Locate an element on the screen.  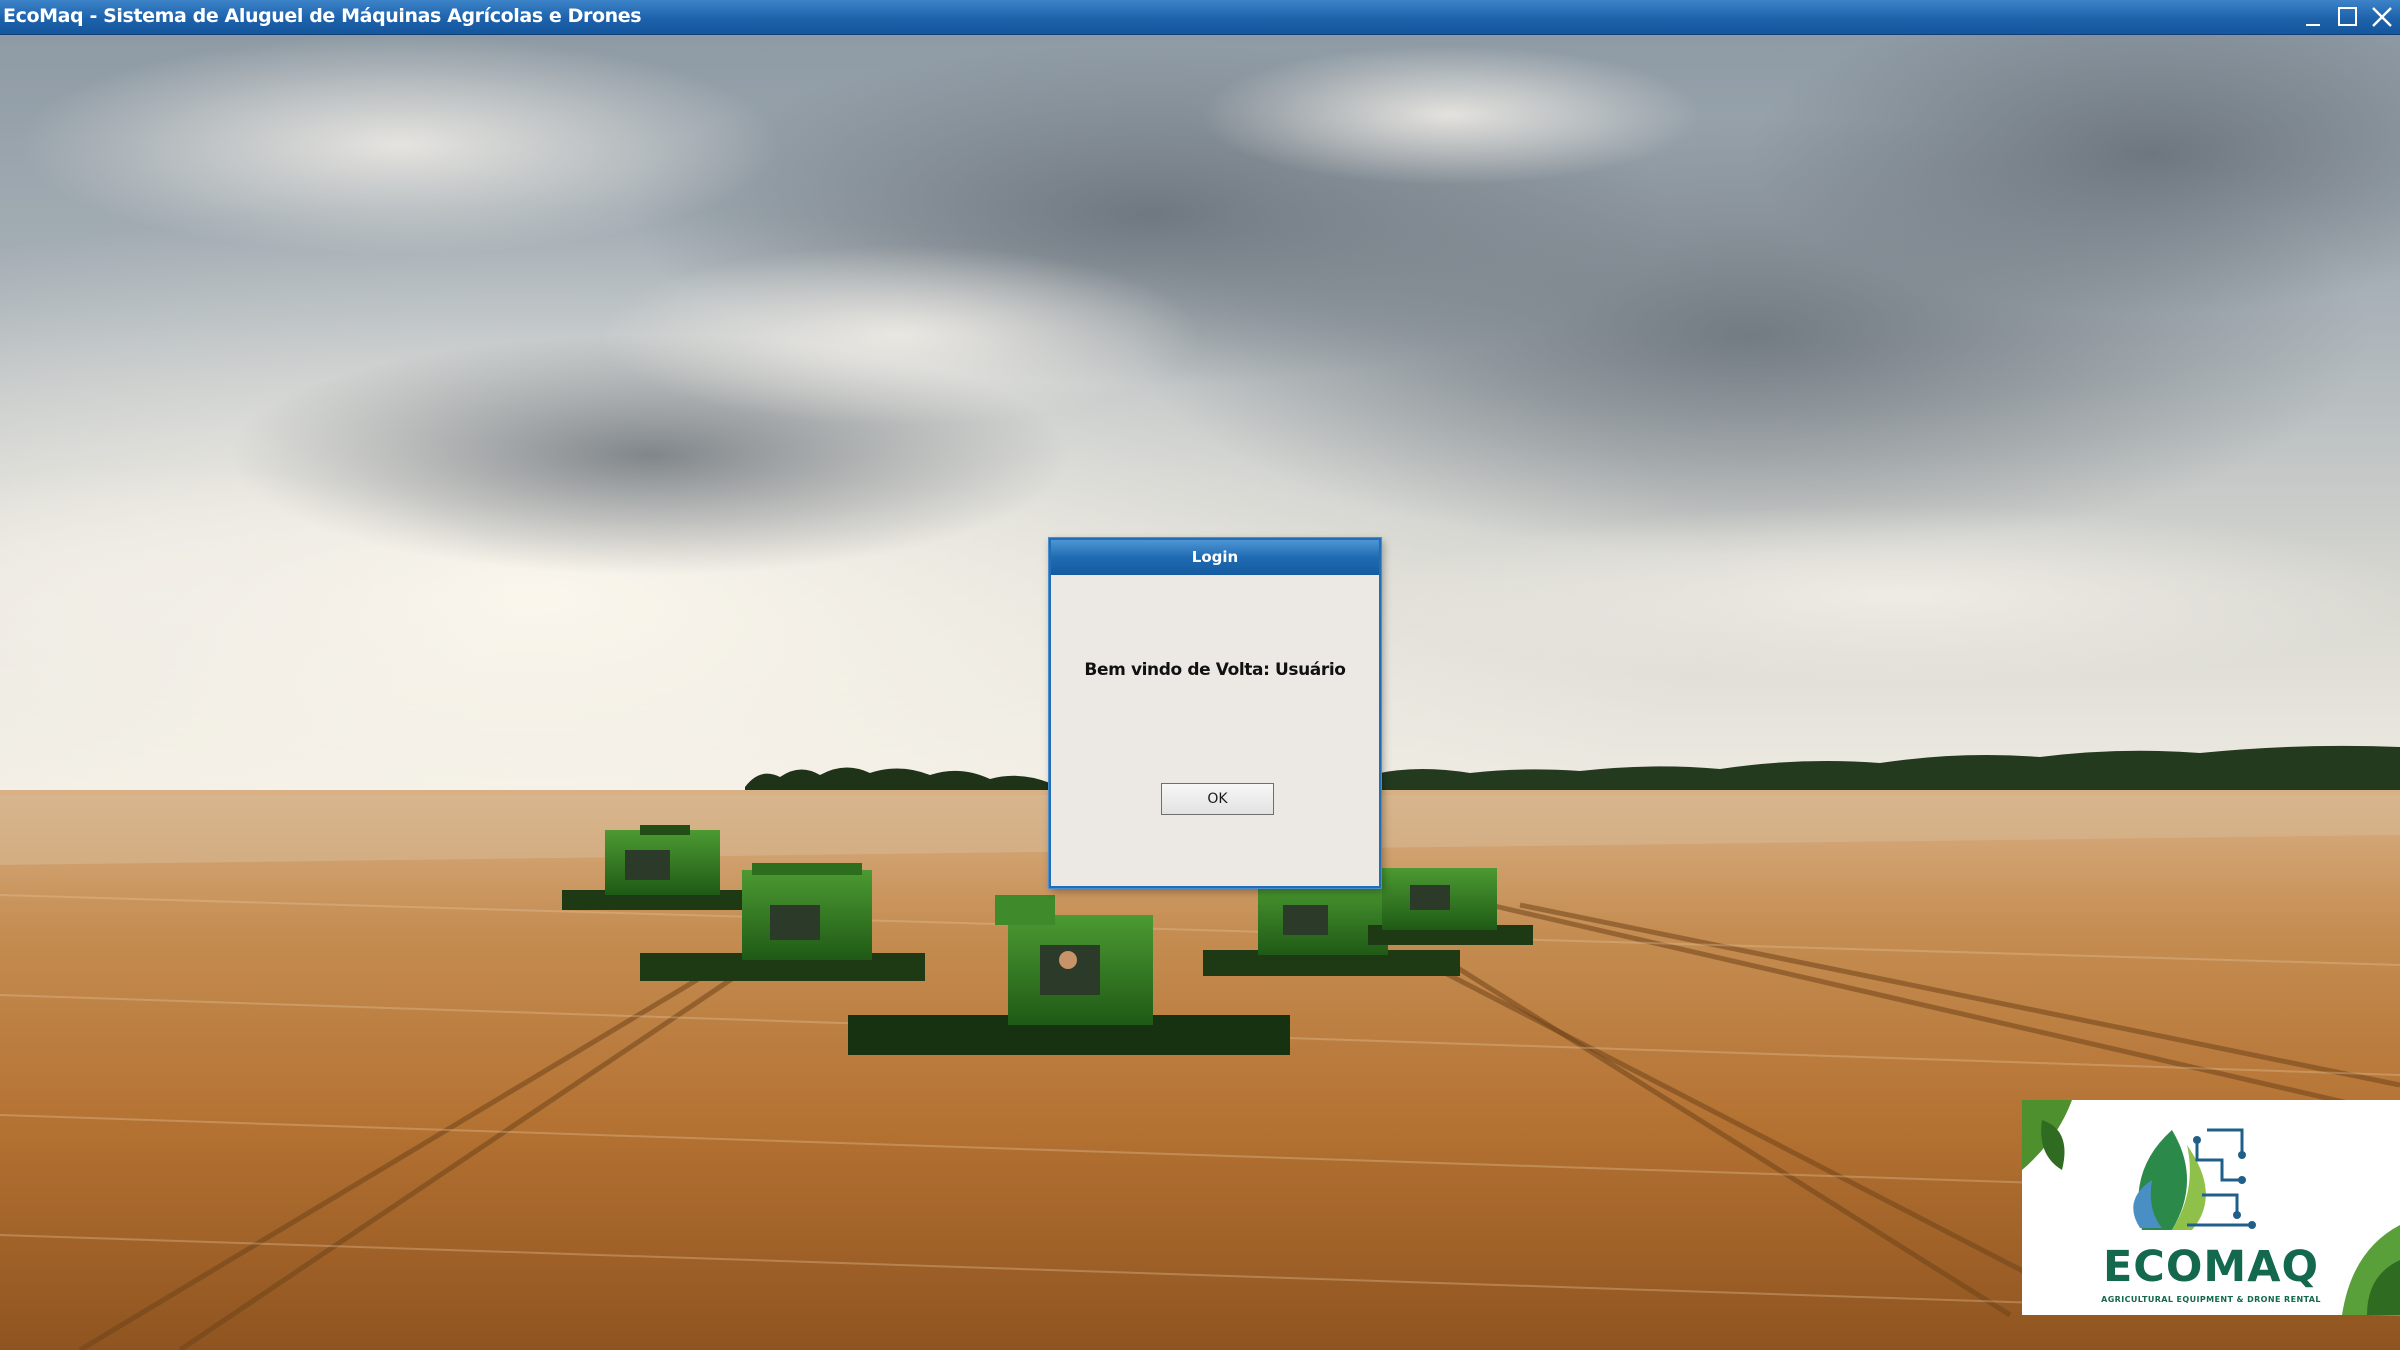
logo-tagline: AGRICULTURAL EQUIPMENT & DRONE RENTAL is located at coordinates (2211, 1299).